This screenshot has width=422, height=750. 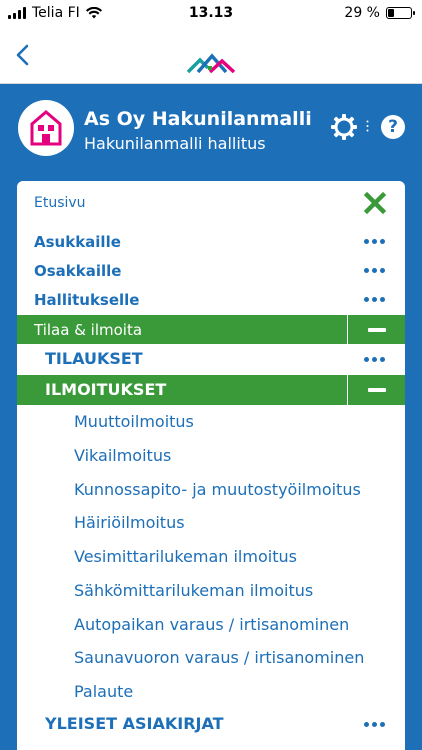 What do you see at coordinates (78, 271) in the screenshot?
I see `menu-item-label: Osakkaille` at bounding box center [78, 271].